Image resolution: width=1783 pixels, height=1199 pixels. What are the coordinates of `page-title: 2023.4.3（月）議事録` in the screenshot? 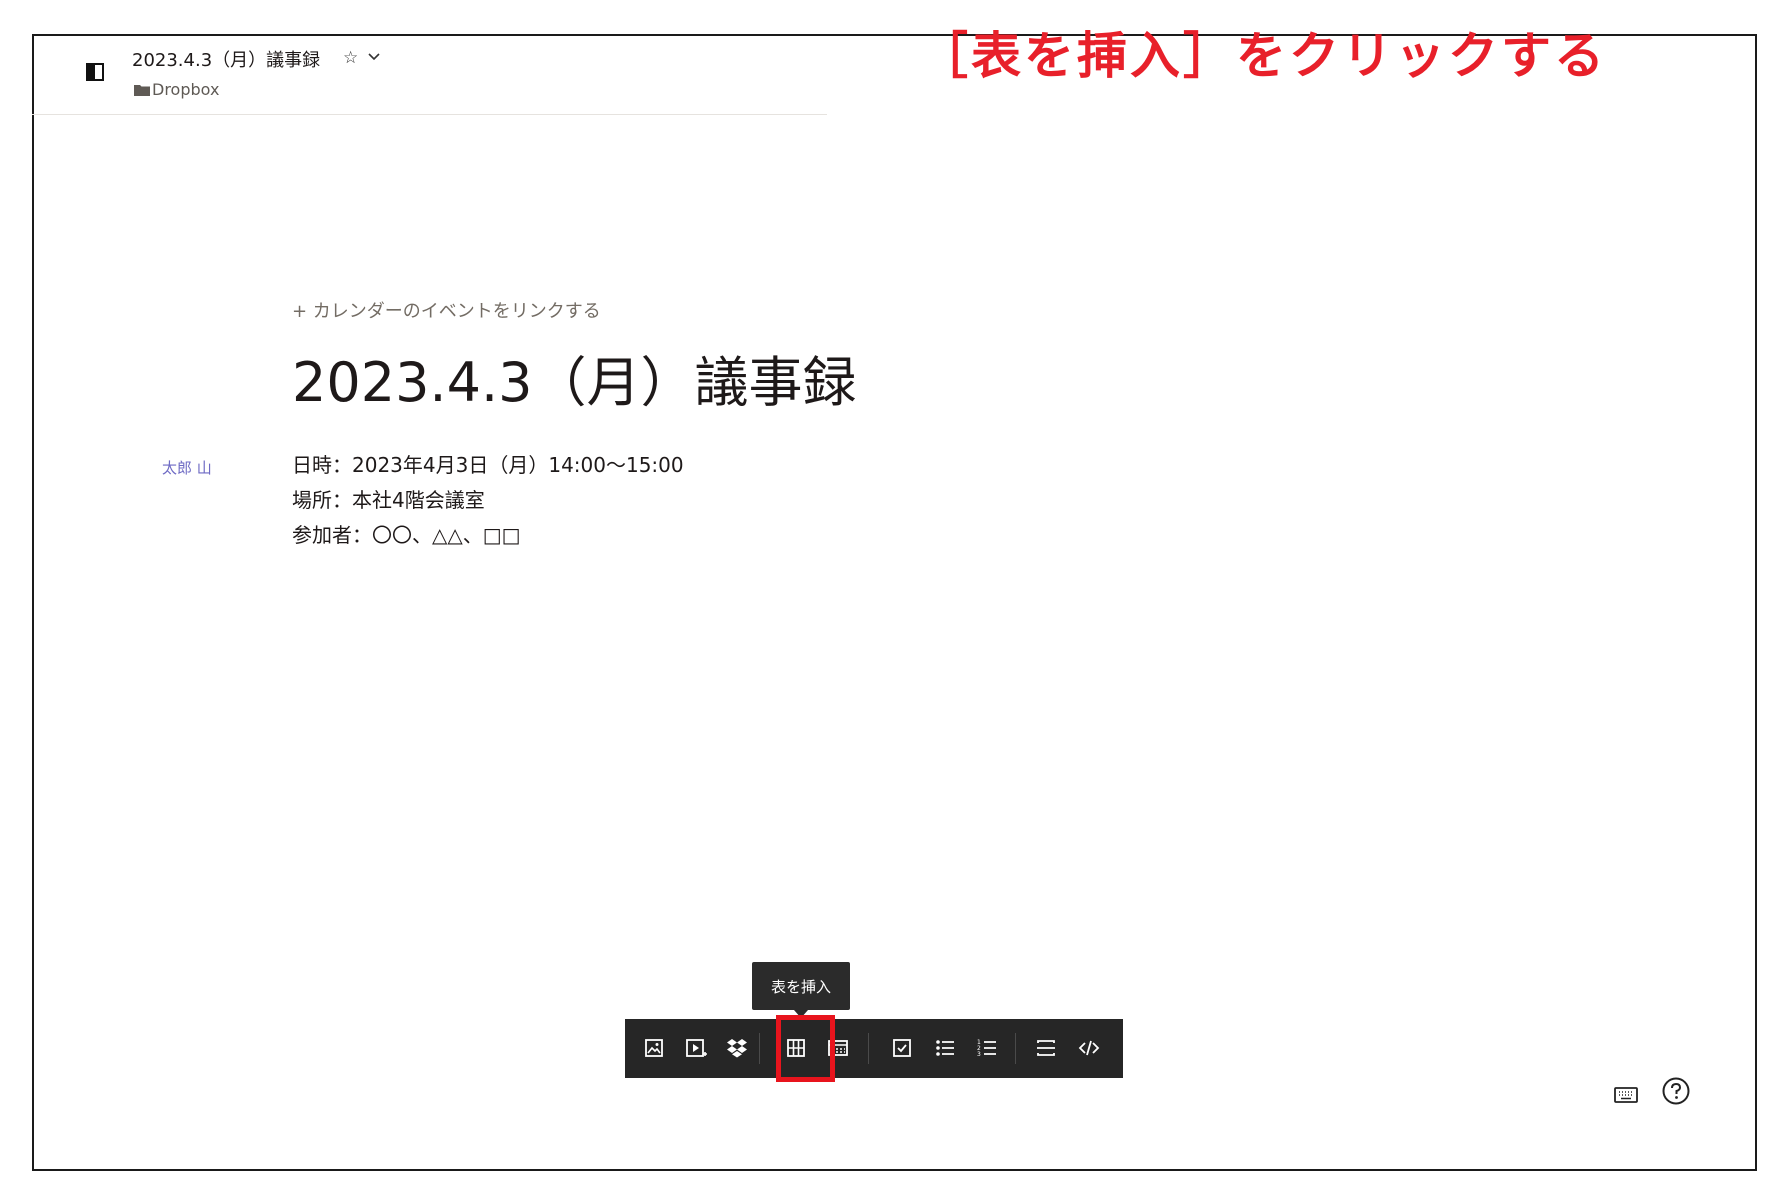 It's located at (574, 377).